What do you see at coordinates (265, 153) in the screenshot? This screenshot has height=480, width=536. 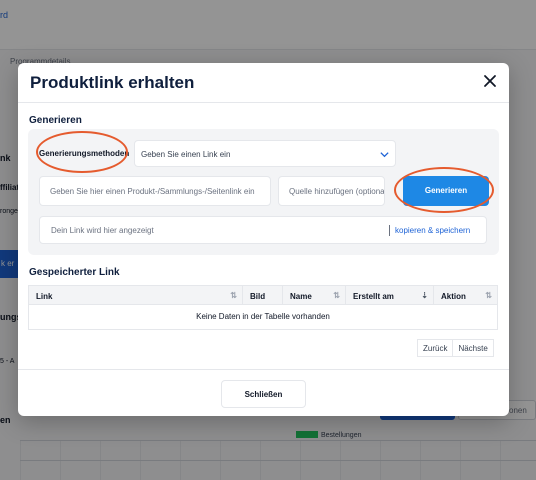 I see `generation-method-select: Geben Sie einen Link ein` at bounding box center [265, 153].